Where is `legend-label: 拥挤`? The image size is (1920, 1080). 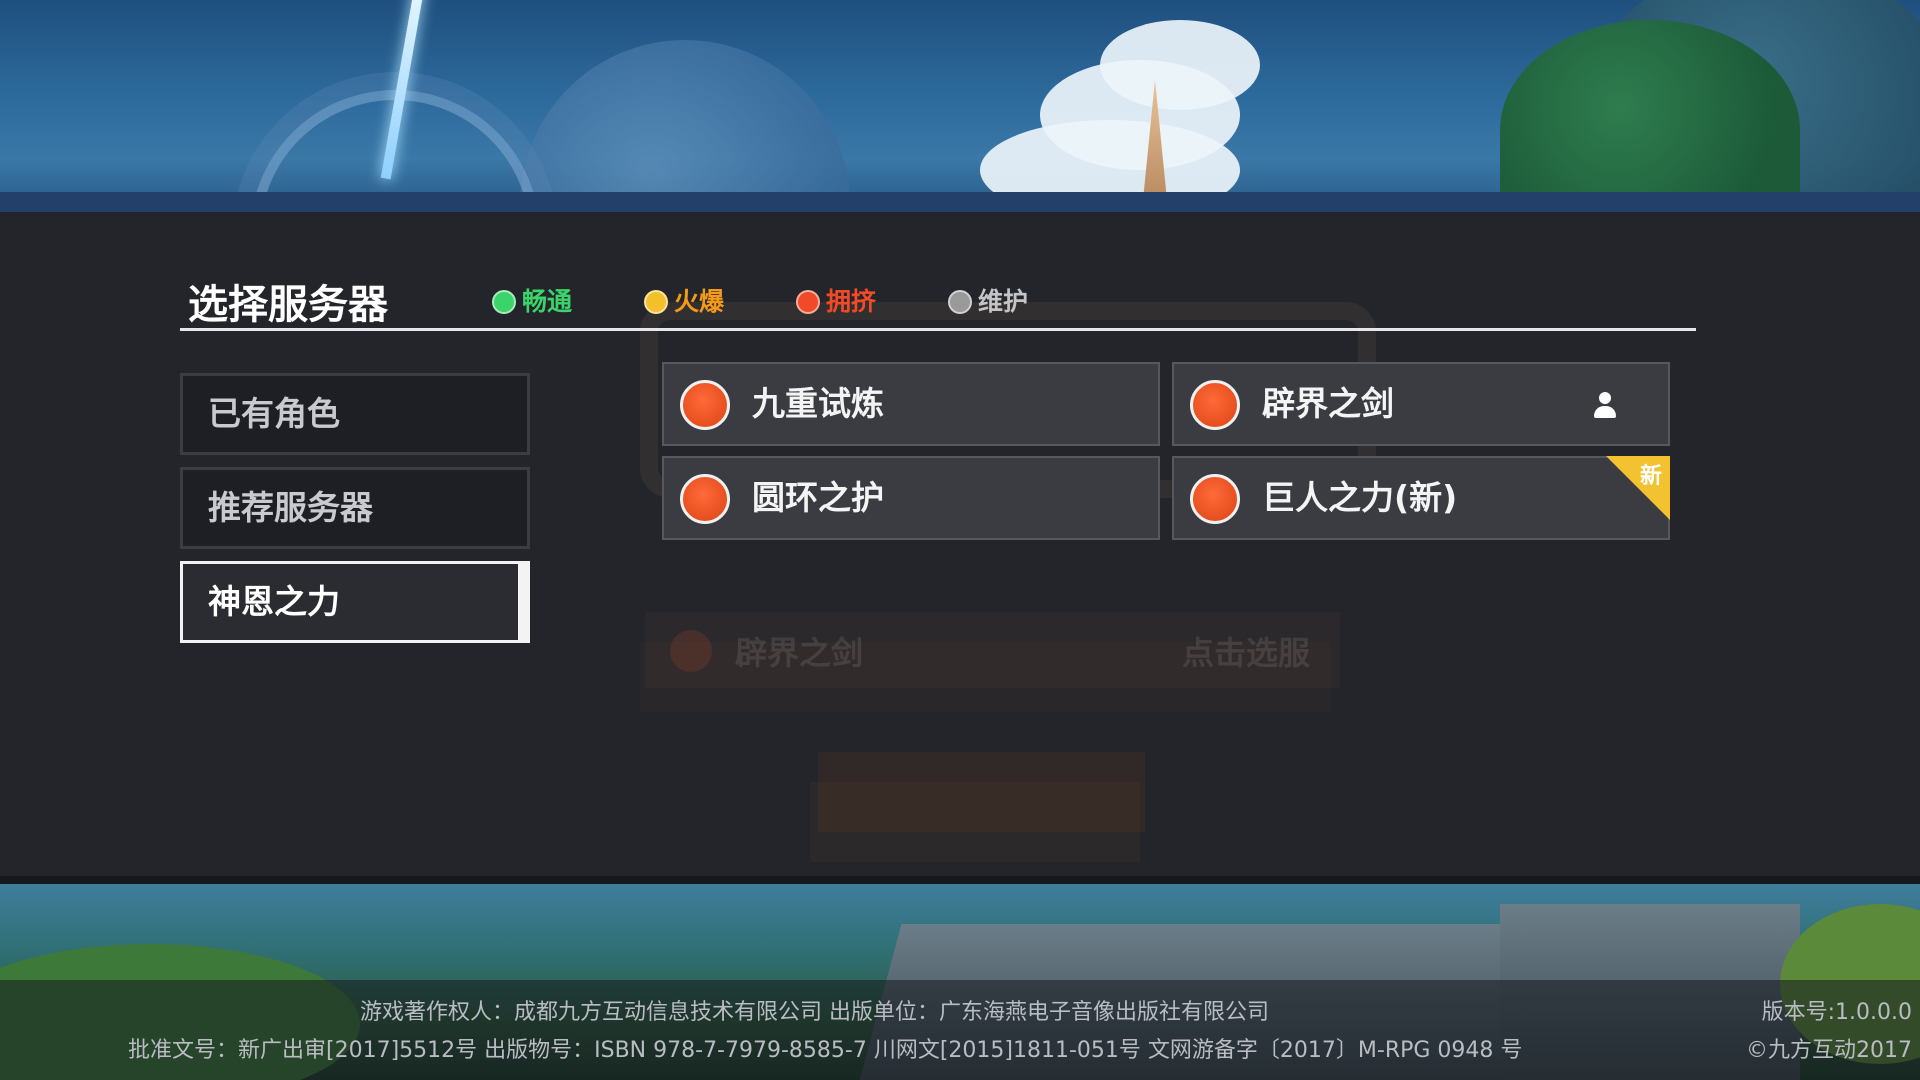
legend-label: 拥挤 is located at coordinates (851, 301).